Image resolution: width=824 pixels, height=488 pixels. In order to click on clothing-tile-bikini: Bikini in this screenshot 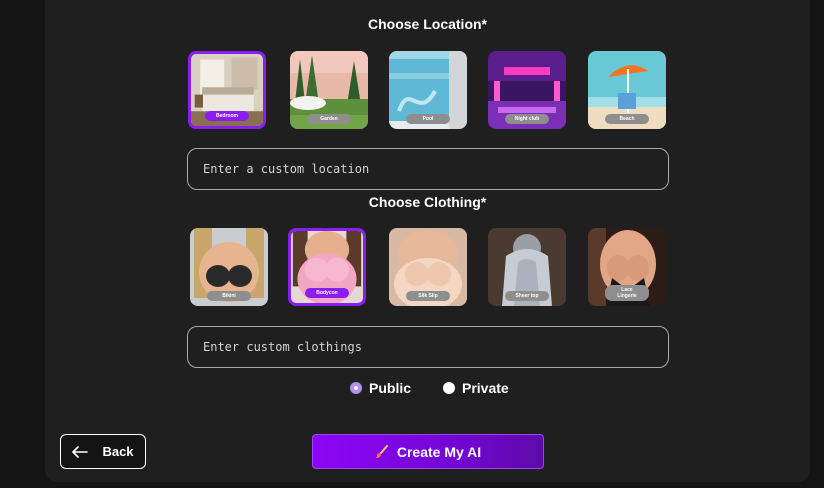, I will do `click(229, 267)`.